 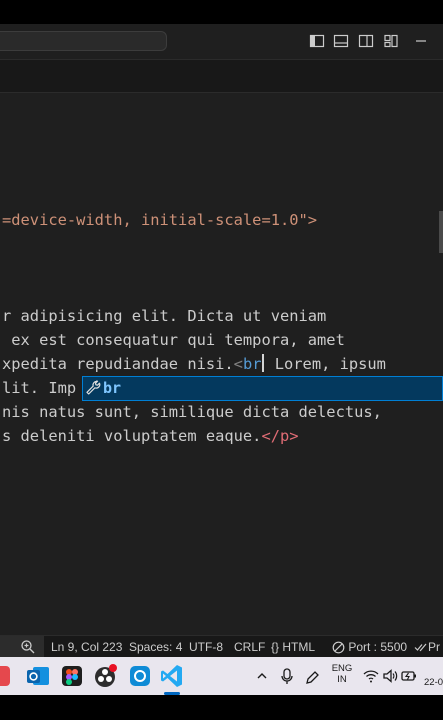 What do you see at coordinates (221, 676) in the screenshot?
I see `windows-taskbar: ENG IN 22-0` at bounding box center [221, 676].